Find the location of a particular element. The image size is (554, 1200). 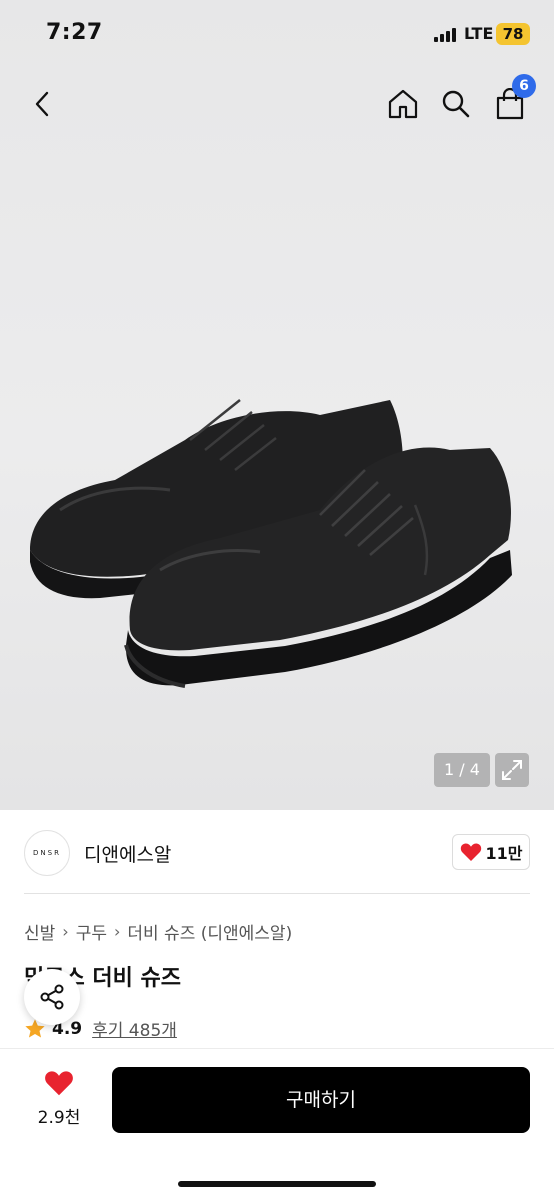

brand-row: DNSR 디앤에스알 11만 is located at coordinates (277, 852).